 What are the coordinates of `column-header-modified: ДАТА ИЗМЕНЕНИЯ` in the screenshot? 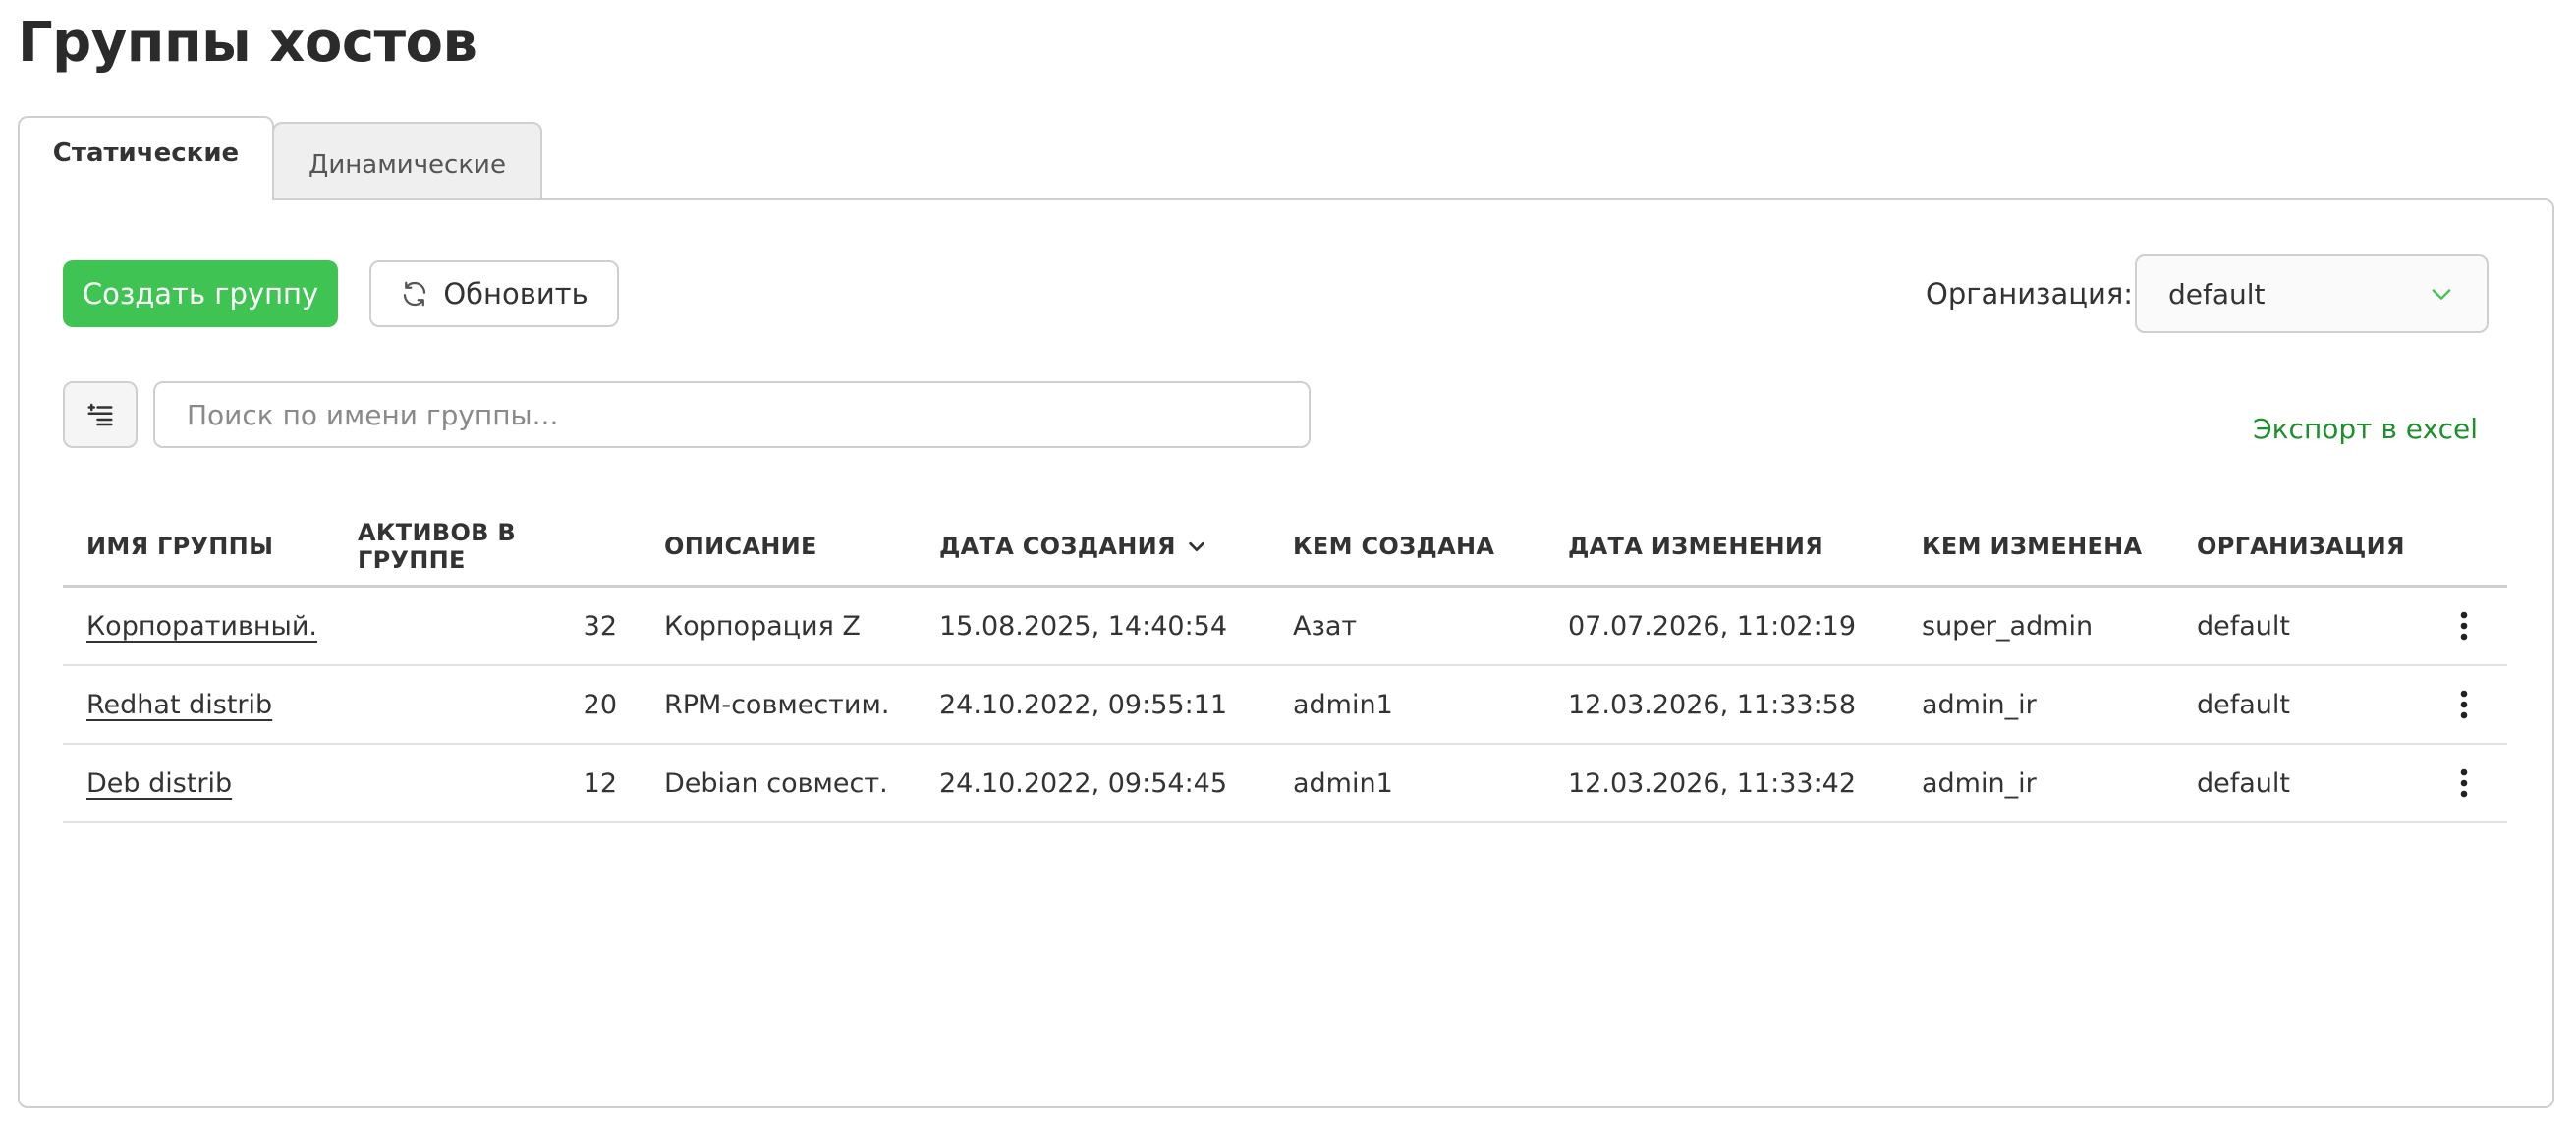 It's located at (1730, 546).